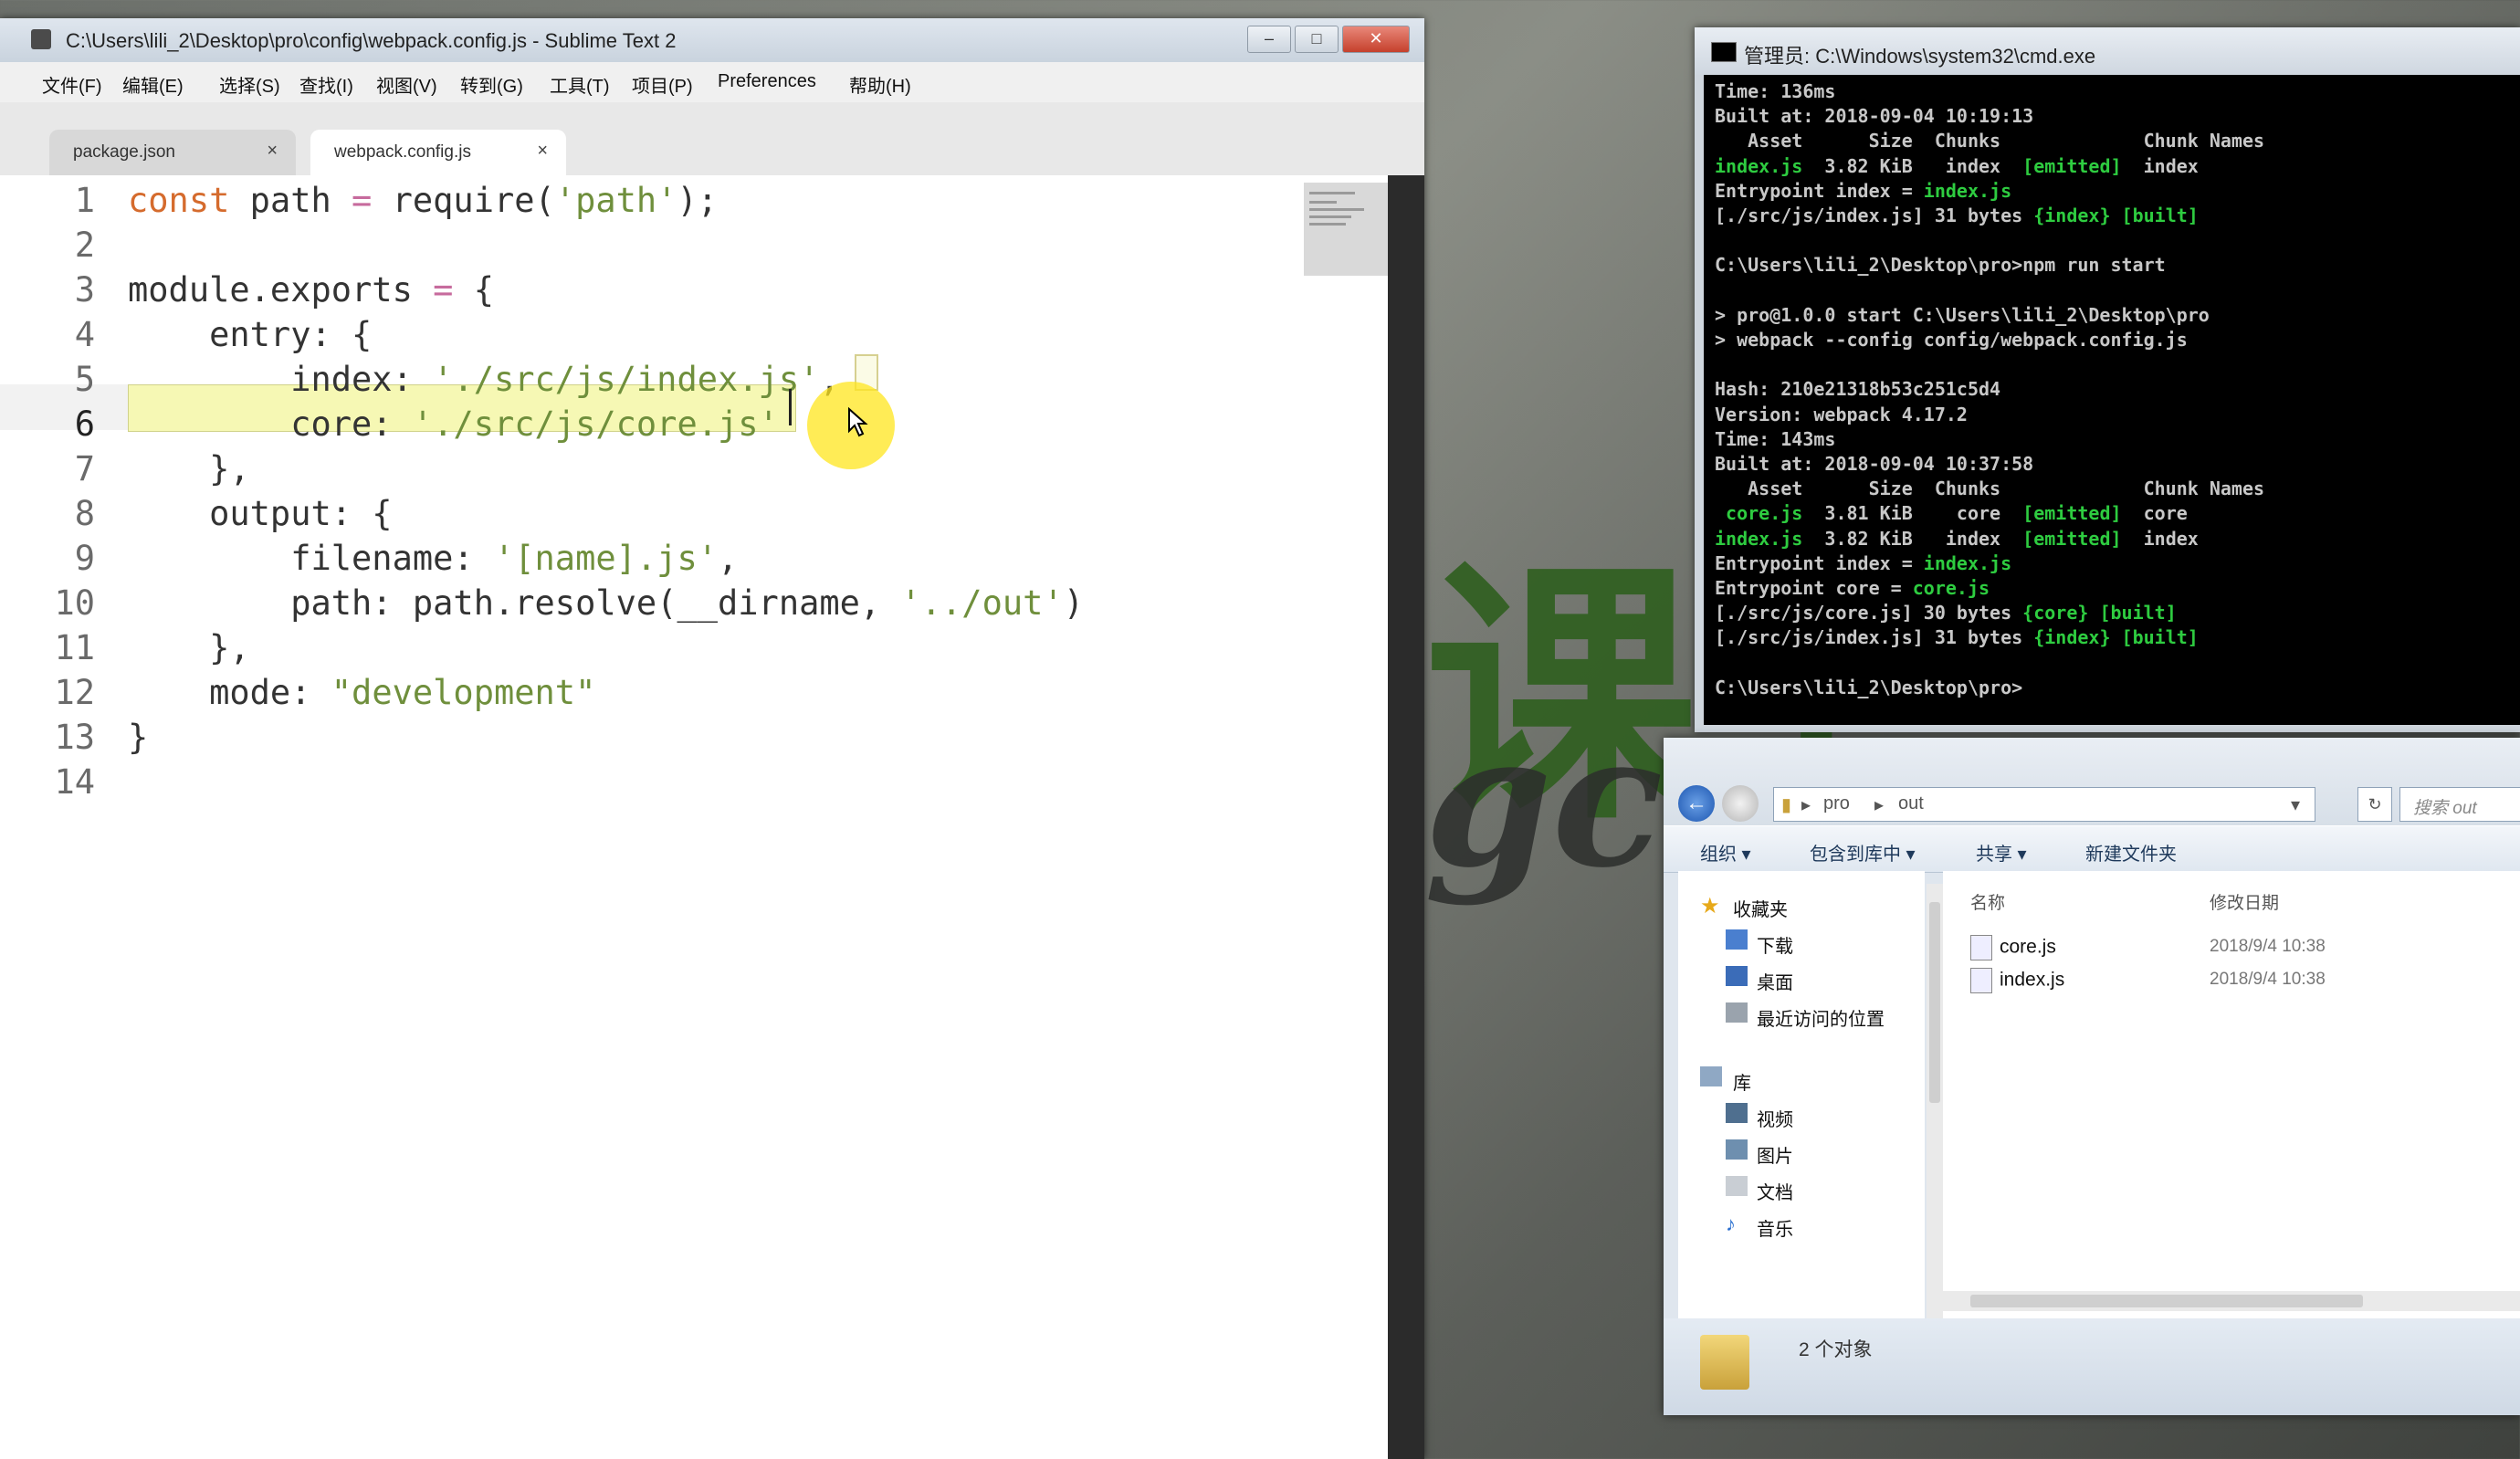  I want to click on menu-edit: 编辑(E), so click(153, 85).